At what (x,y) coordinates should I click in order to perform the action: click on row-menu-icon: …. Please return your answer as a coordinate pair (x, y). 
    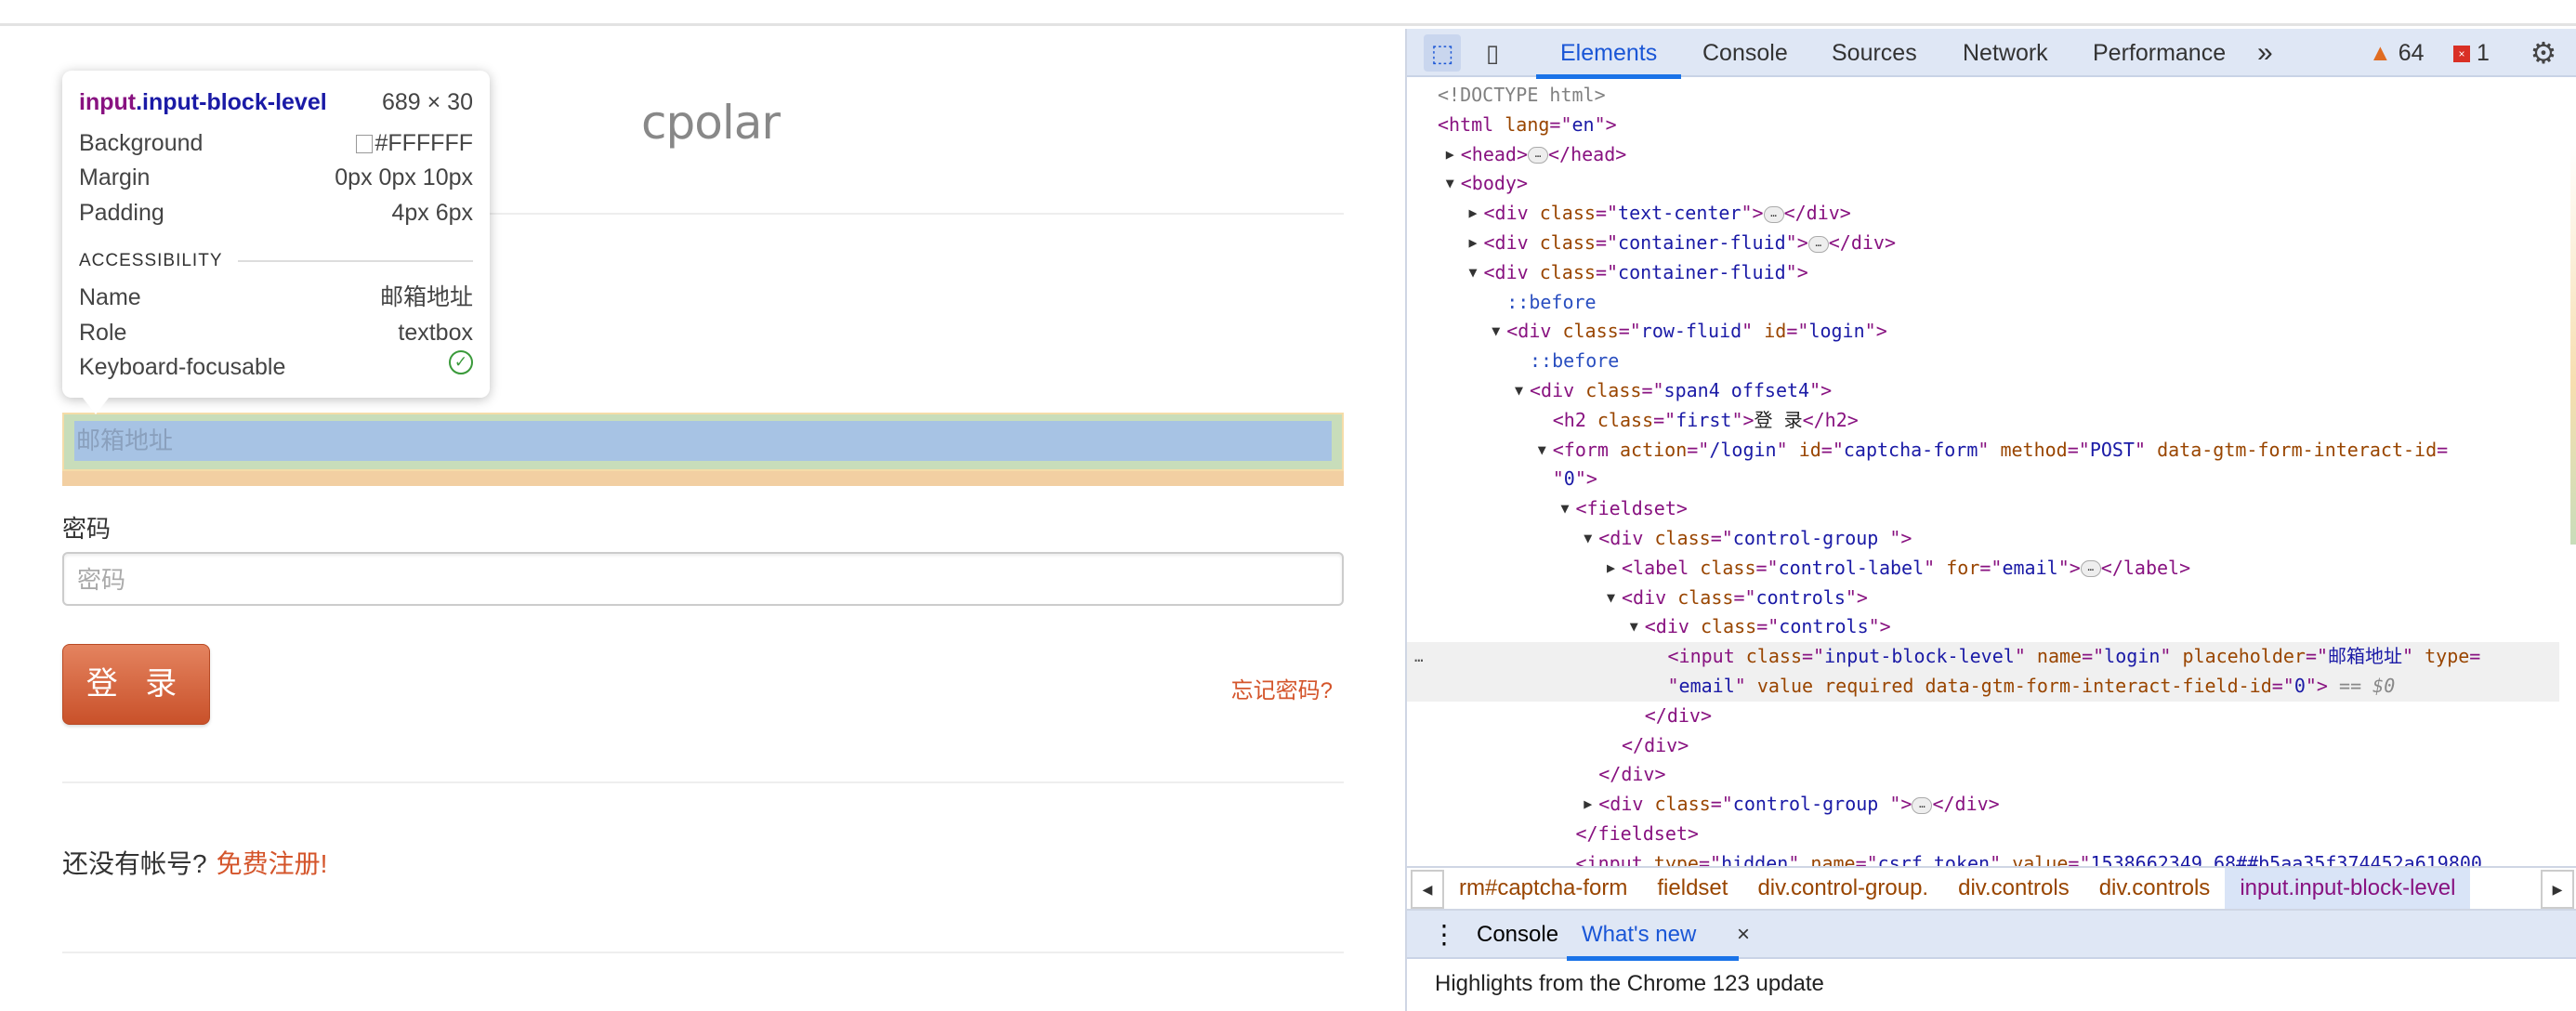
    Looking at the image, I should click on (1419, 657).